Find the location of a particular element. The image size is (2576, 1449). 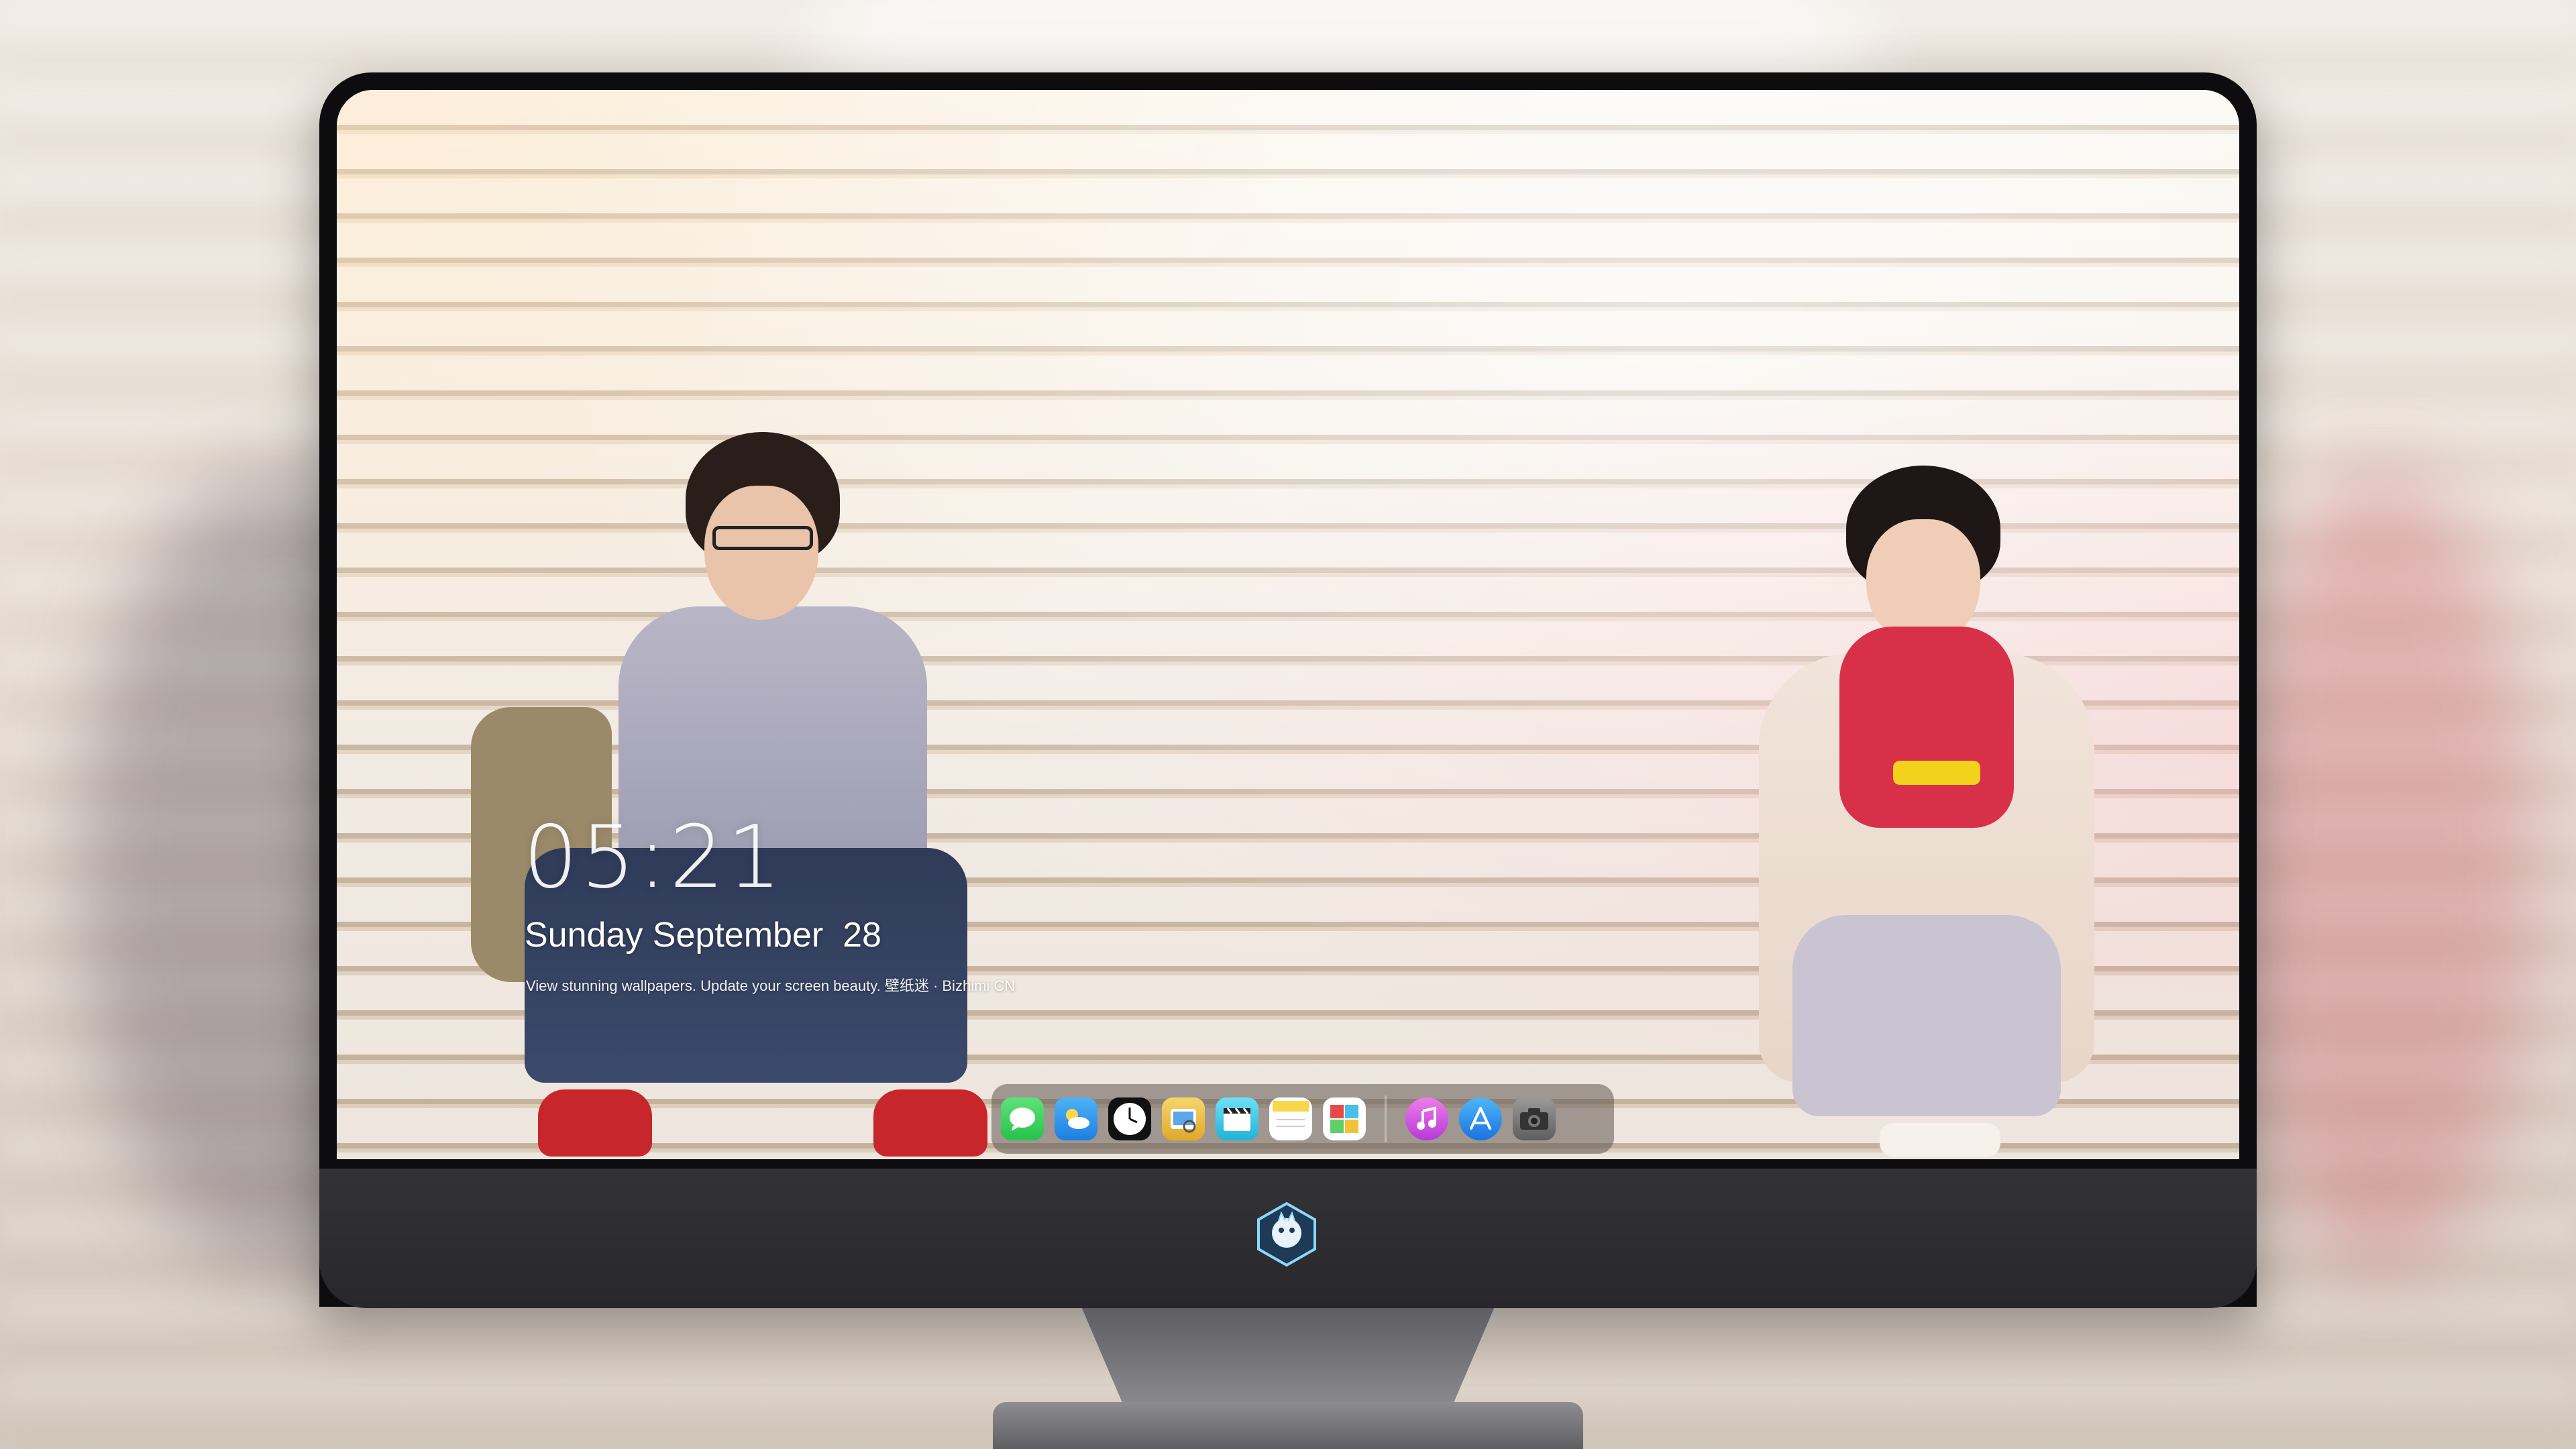

notes-icon is located at coordinates (1290, 1118).